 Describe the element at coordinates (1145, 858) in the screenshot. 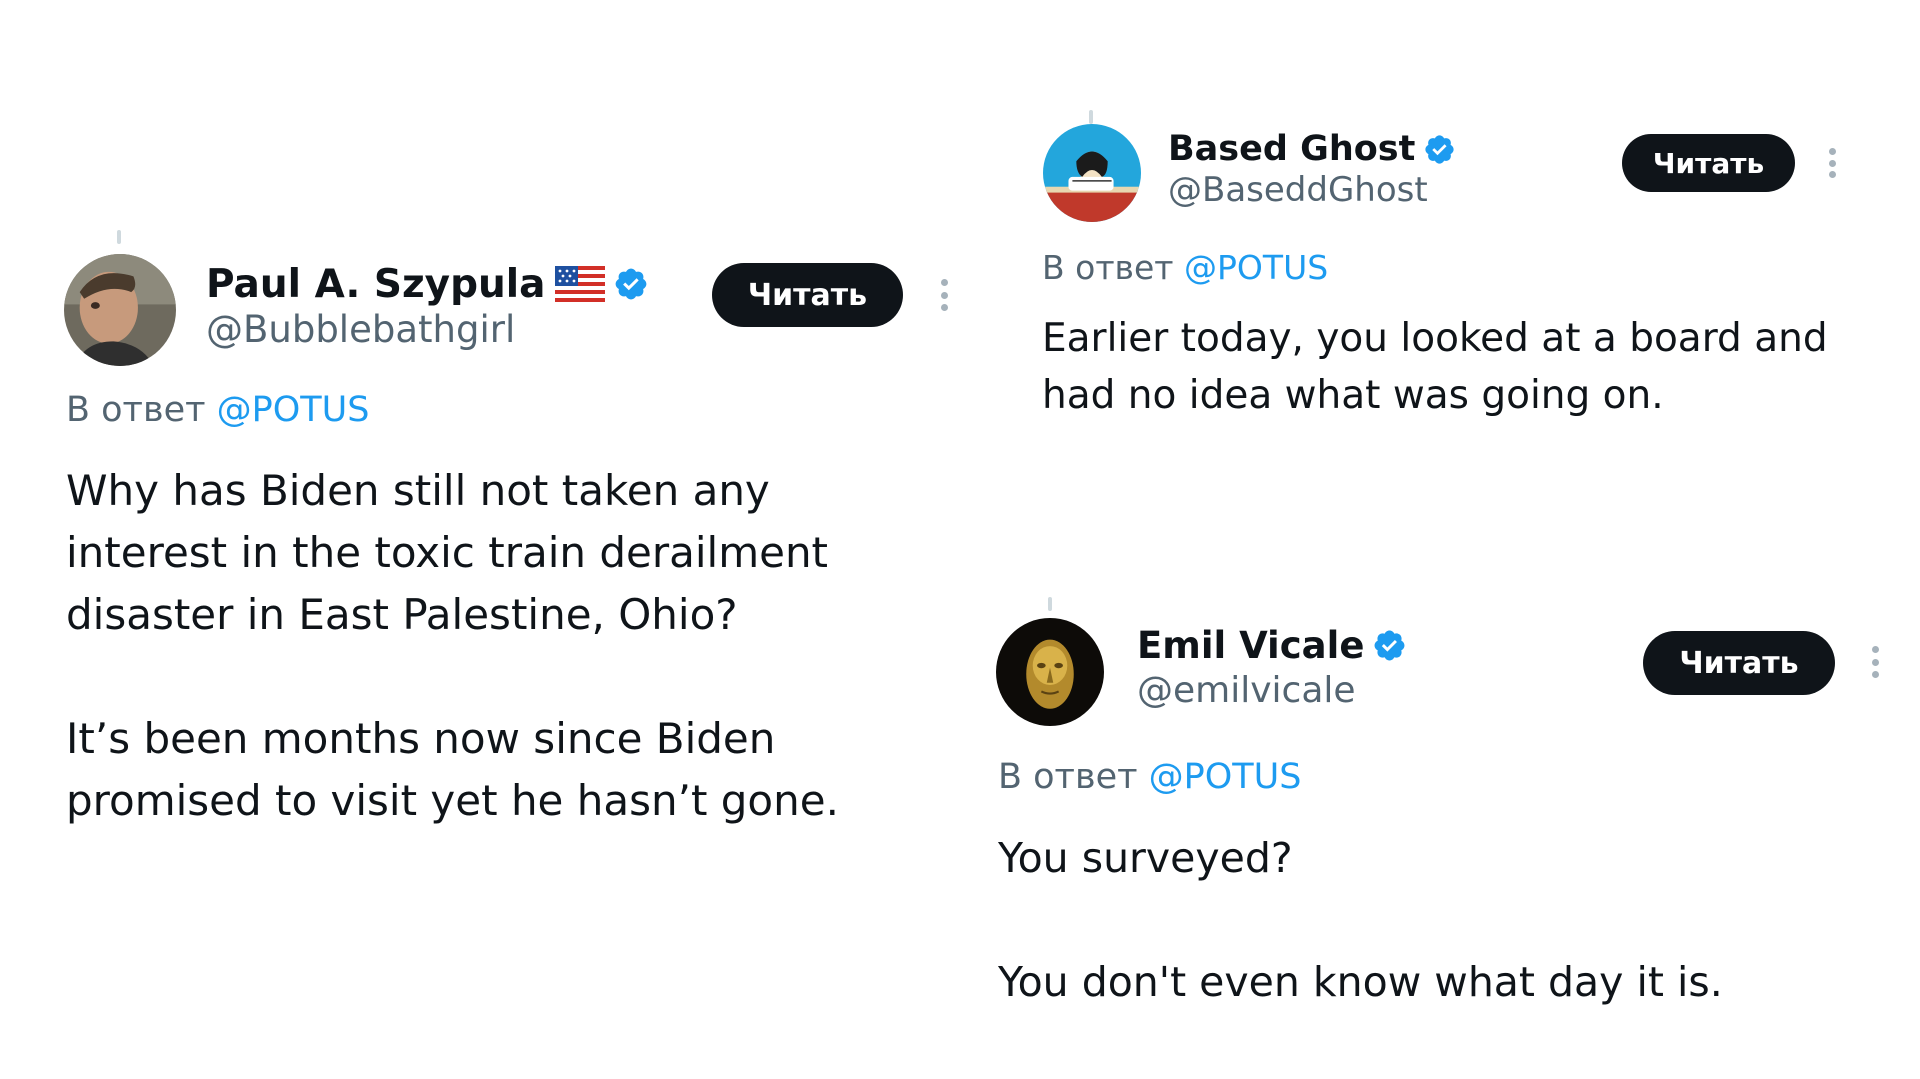

I see `tweet-paragraph: You surveyed?` at that location.